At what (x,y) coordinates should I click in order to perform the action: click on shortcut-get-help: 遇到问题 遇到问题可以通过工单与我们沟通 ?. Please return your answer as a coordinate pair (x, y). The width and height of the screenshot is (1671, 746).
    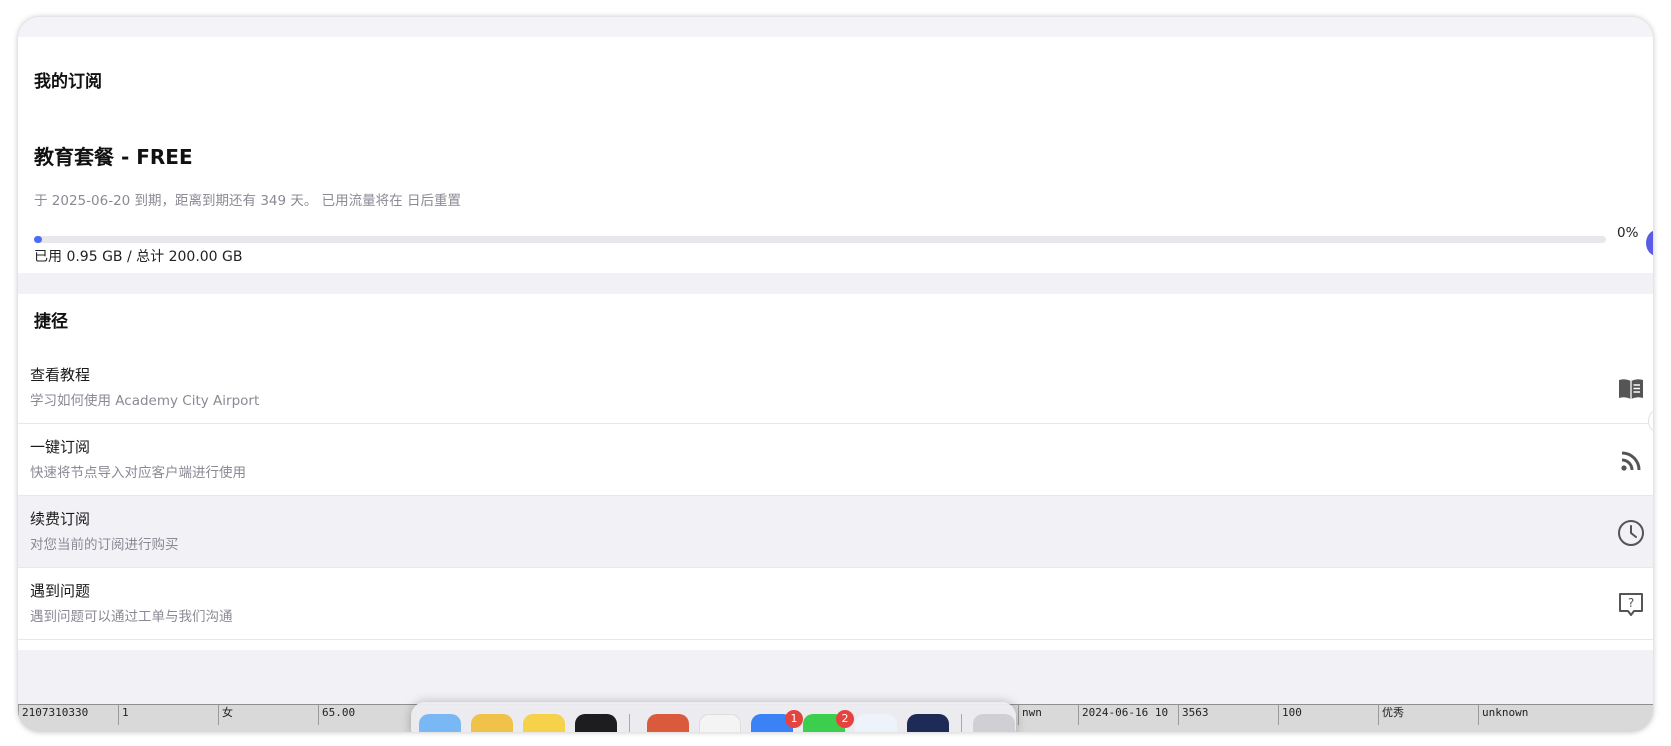
    Looking at the image, I should click on (835, 604).